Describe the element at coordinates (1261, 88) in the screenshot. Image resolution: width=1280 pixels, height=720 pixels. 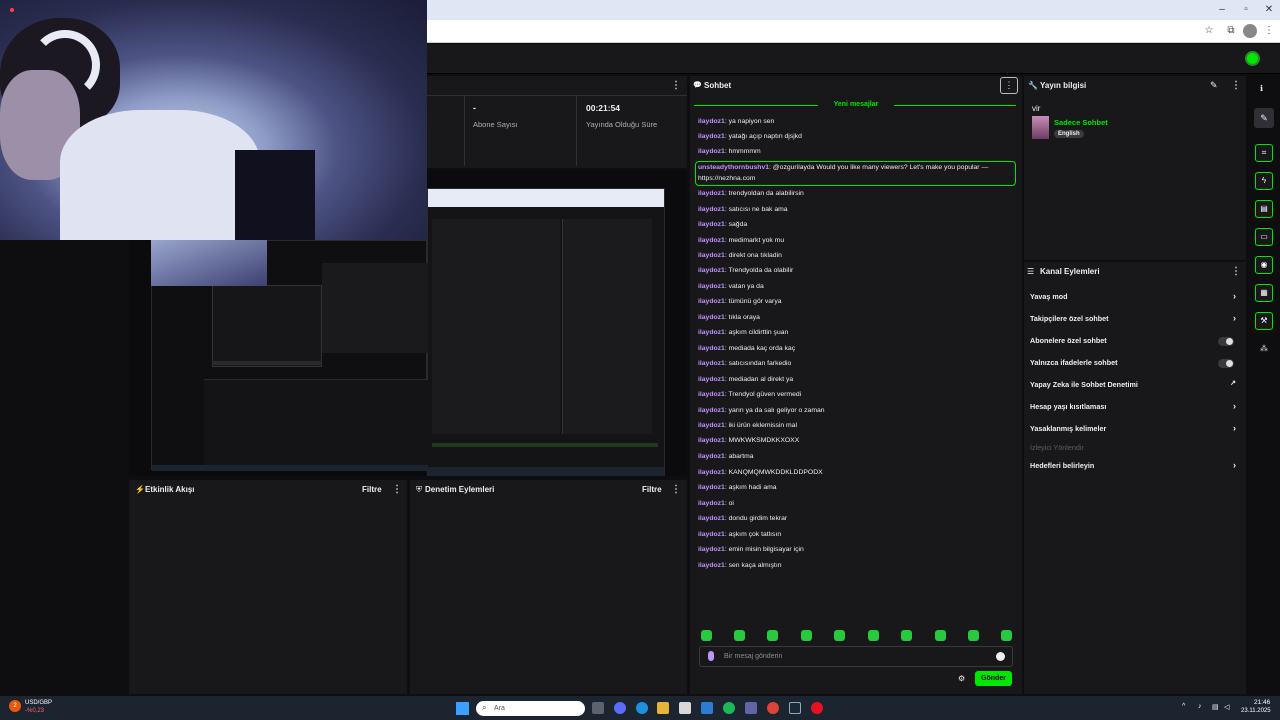
I see `info-icon: ℹ` at that location.